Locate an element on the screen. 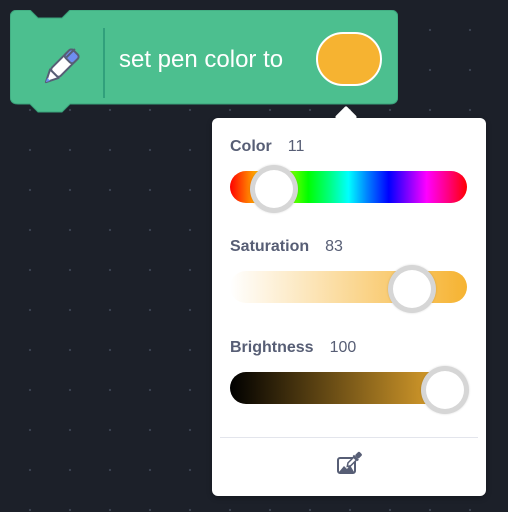 The width and height of the screenshot is (508, 512). brightness-slider-row: Brightness 100 is located at coordinates (349, 375).